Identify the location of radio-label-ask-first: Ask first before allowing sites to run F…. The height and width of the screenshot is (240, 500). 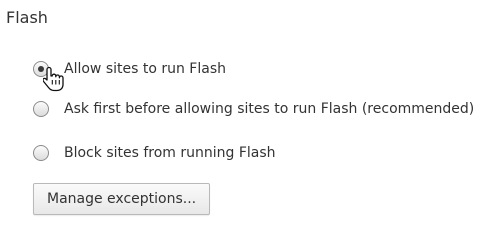
(269, 109).